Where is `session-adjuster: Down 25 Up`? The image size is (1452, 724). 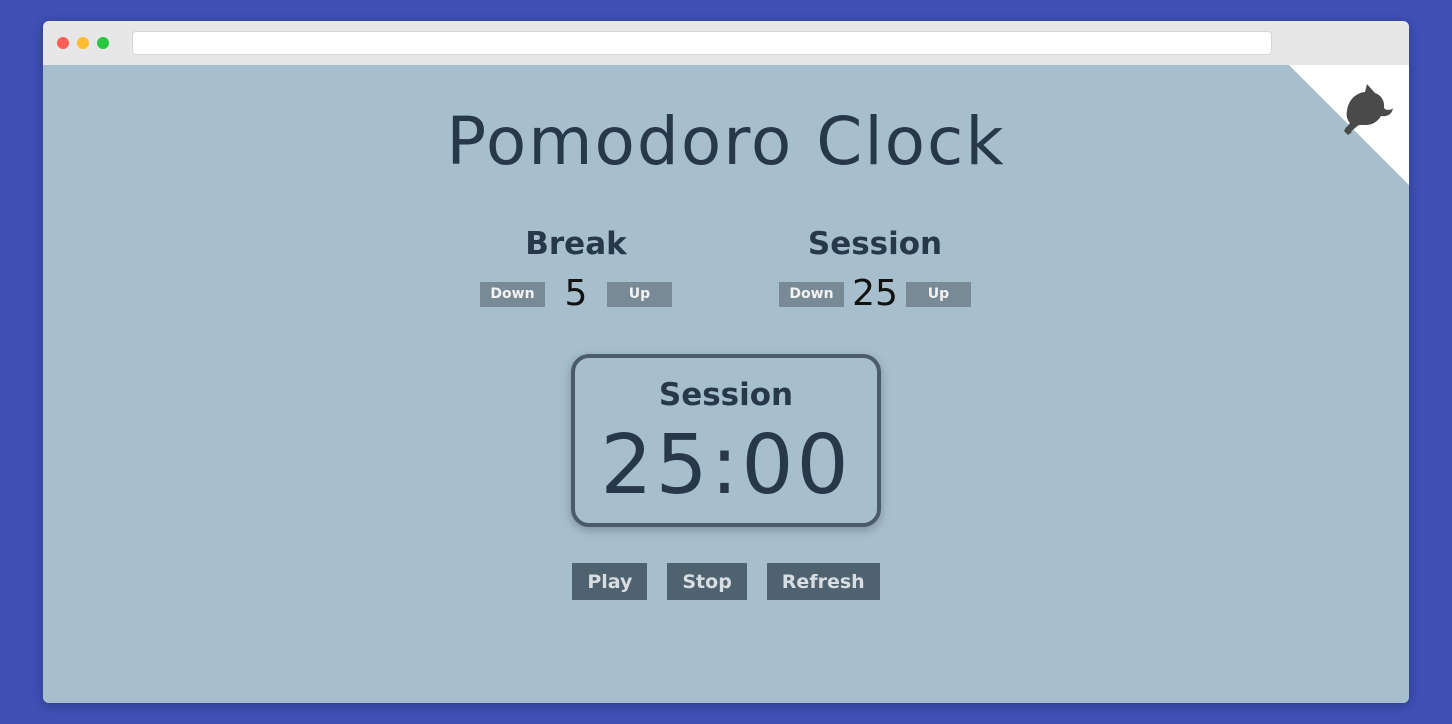 session-adjuster: Down 25 Up is located at coordinates (875, 294).